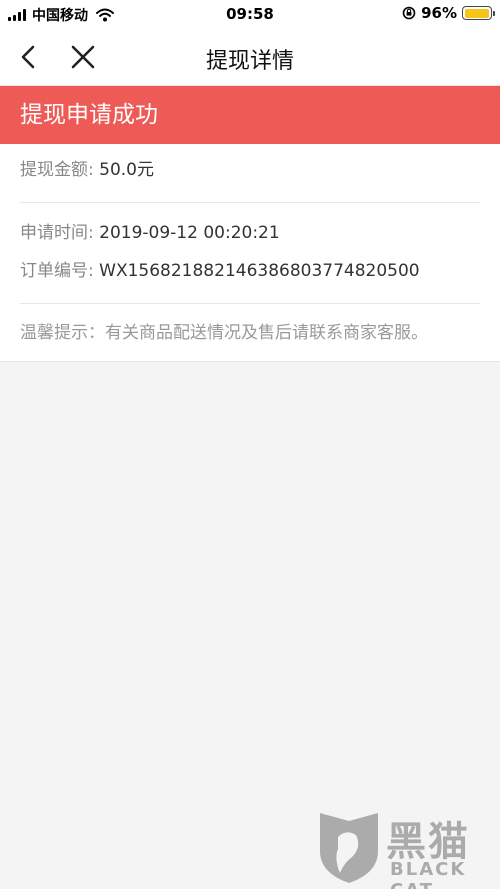  What do you see at coordinates (409, 13) in the screenshot?
I see `rotation-lock-icon` at bounding box center [409, 13].